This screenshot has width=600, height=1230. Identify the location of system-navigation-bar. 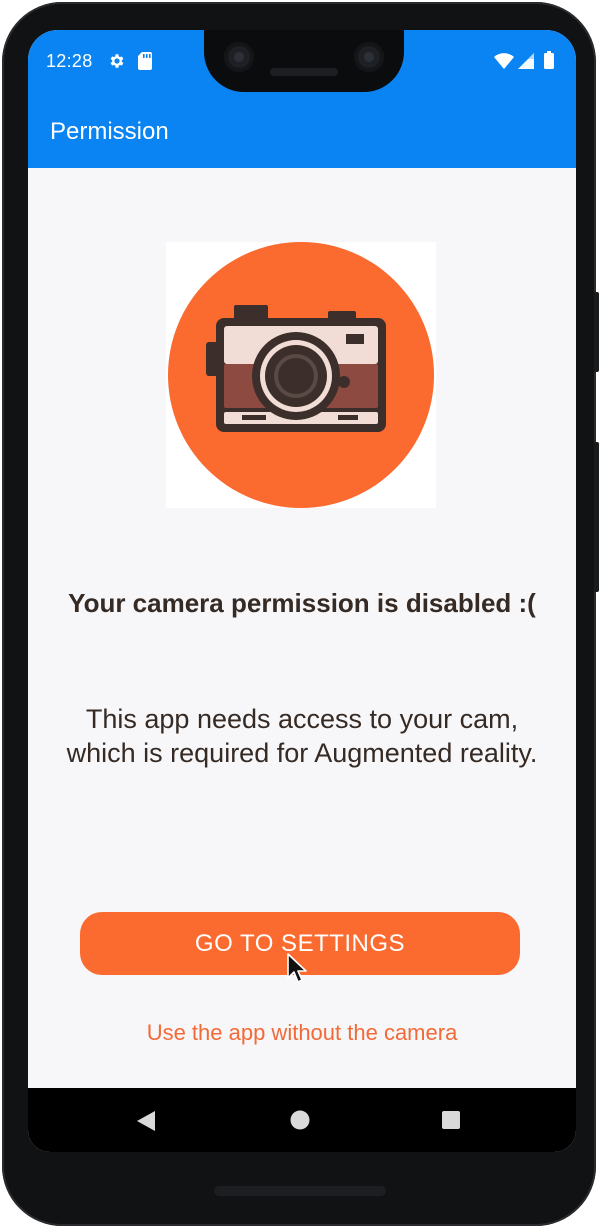
(302, 1120).